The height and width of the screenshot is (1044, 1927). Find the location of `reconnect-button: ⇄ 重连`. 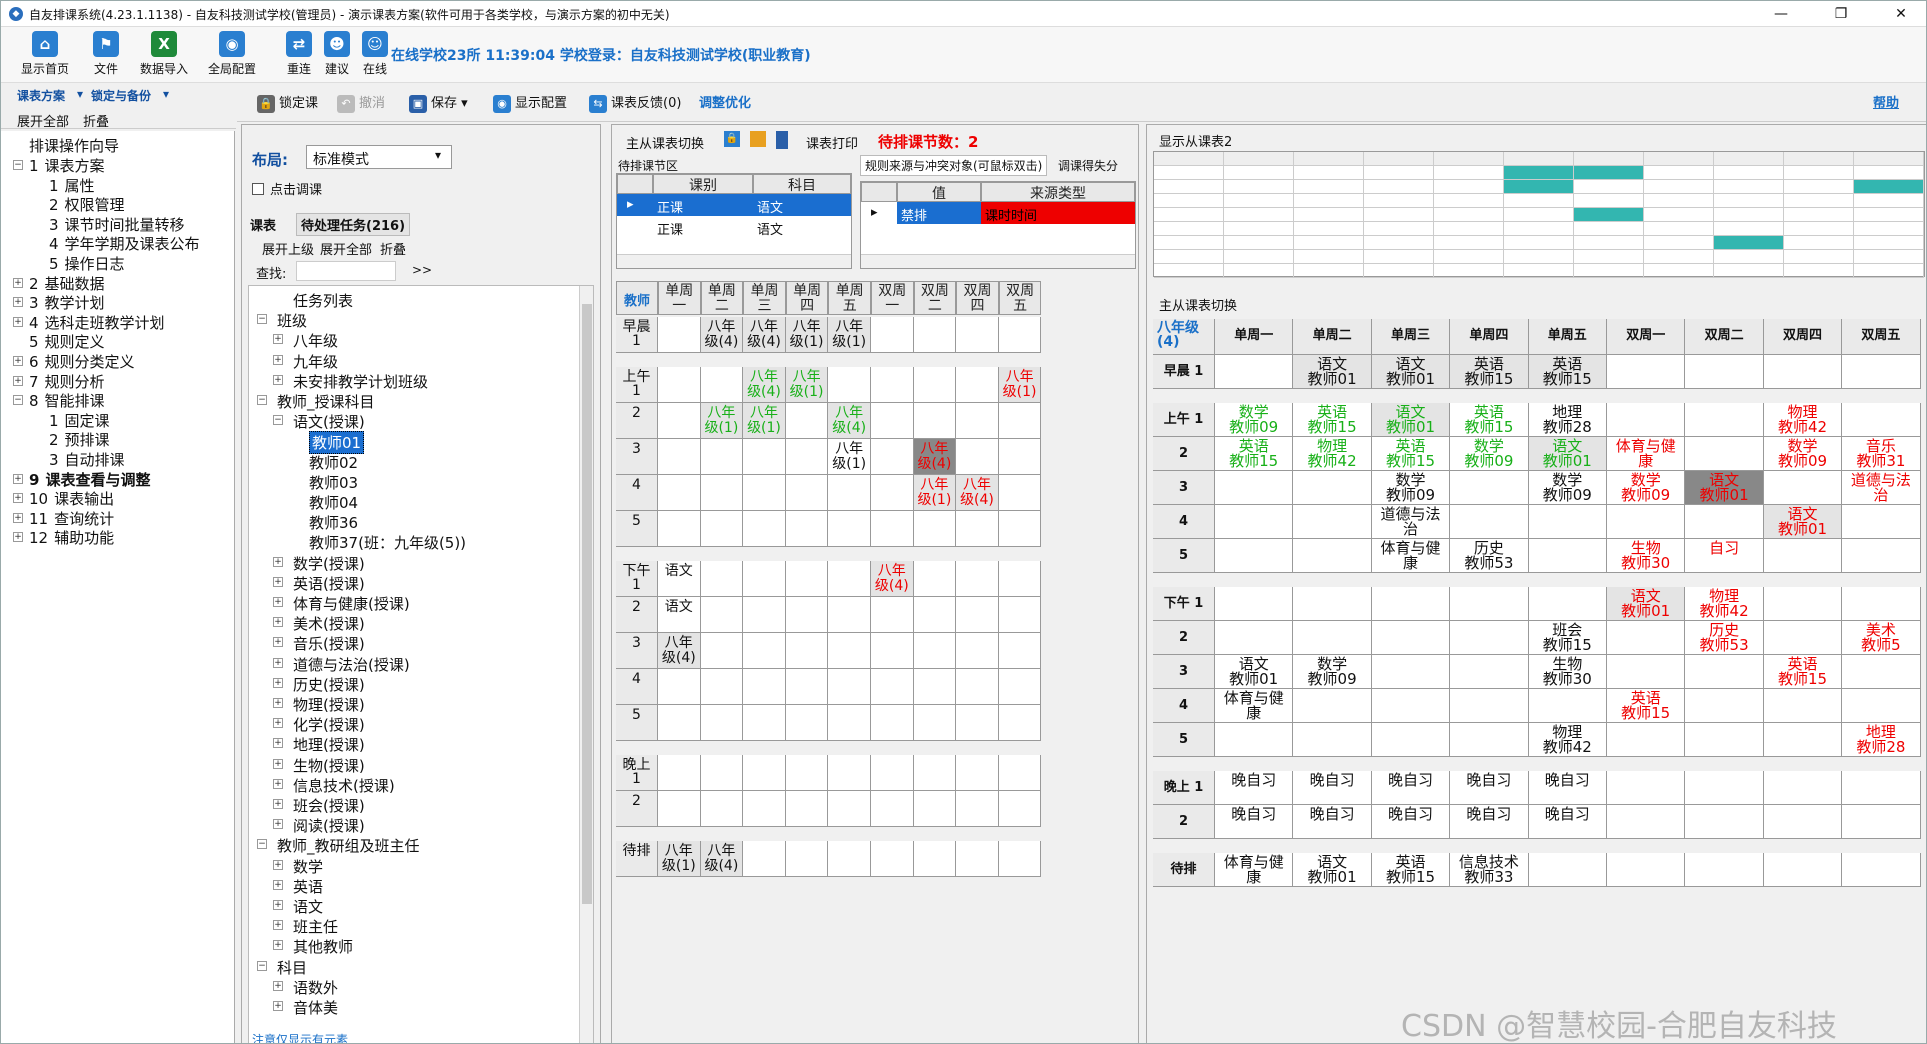

reconnect-button: ⇄ 重连 is located at coordinates (299, 56).